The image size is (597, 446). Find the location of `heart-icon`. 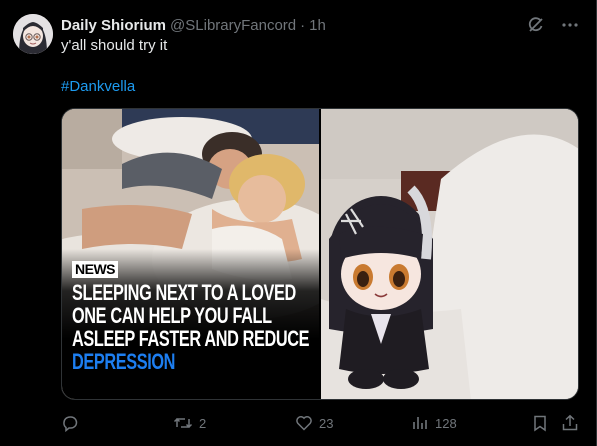

heart-icon is located at coordinates (304, 423).